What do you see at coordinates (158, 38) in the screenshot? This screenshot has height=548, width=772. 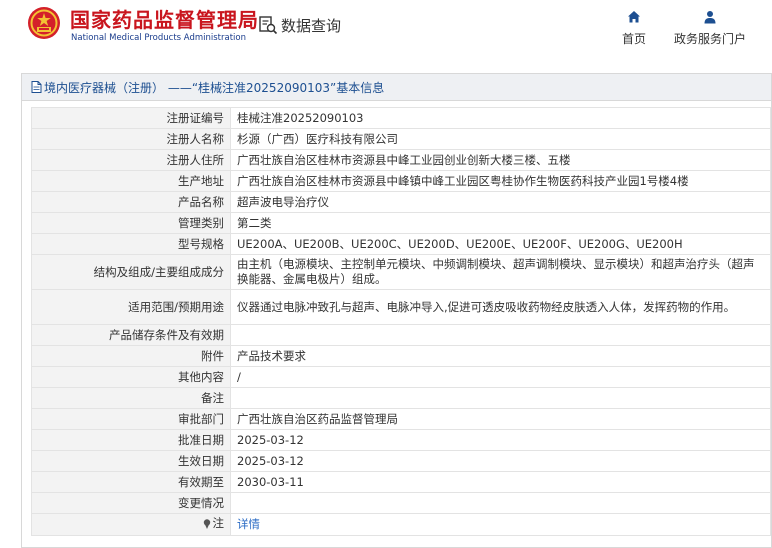 I see `org-name-en: National Medical Products Administration` at bounding box center [158, 38].